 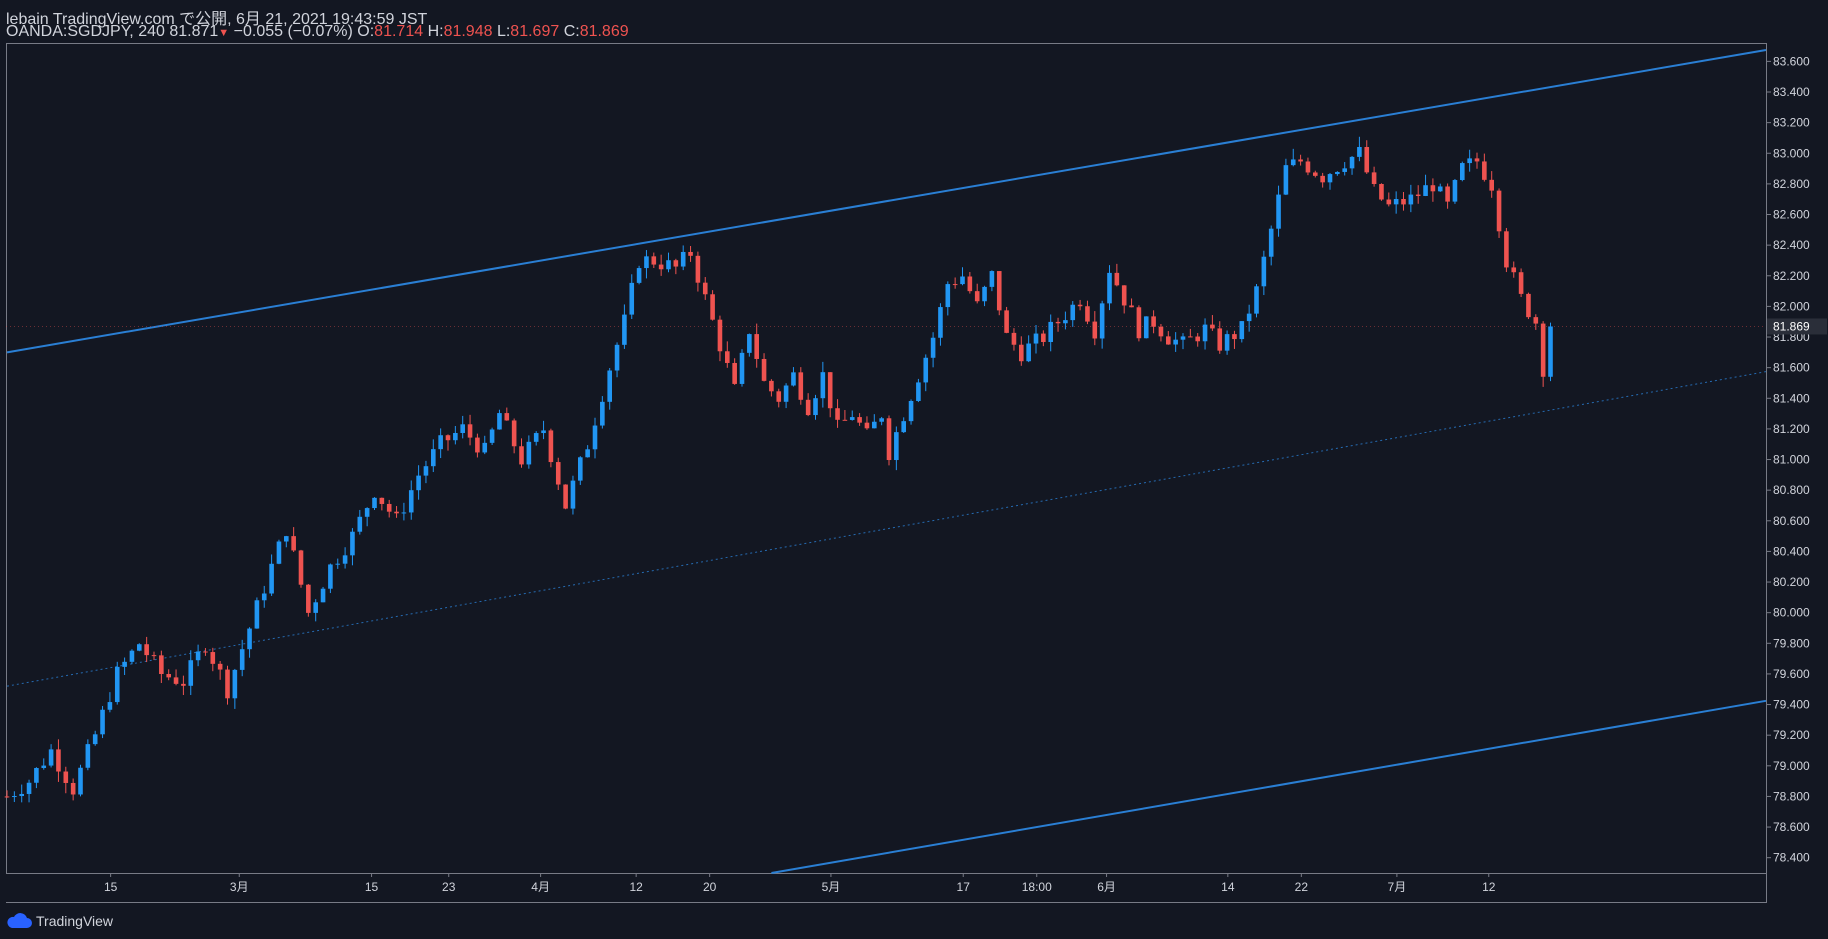 I want to click on channel-lower-line, so click(x=1269, y=786).